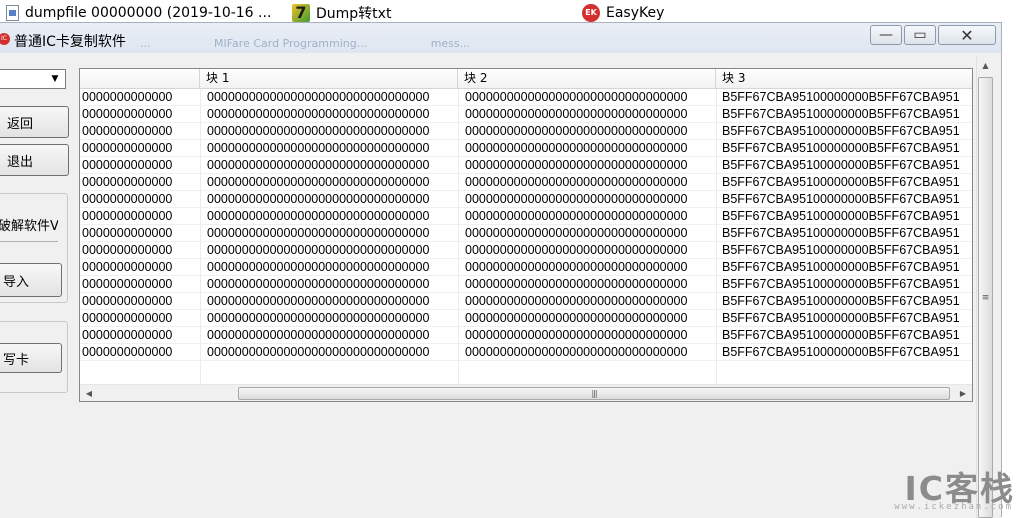 The image size is (1027, 518). Describe the element at coordinates (844, 78) in the screenshot. I see `column-header: 块 3` at that location.